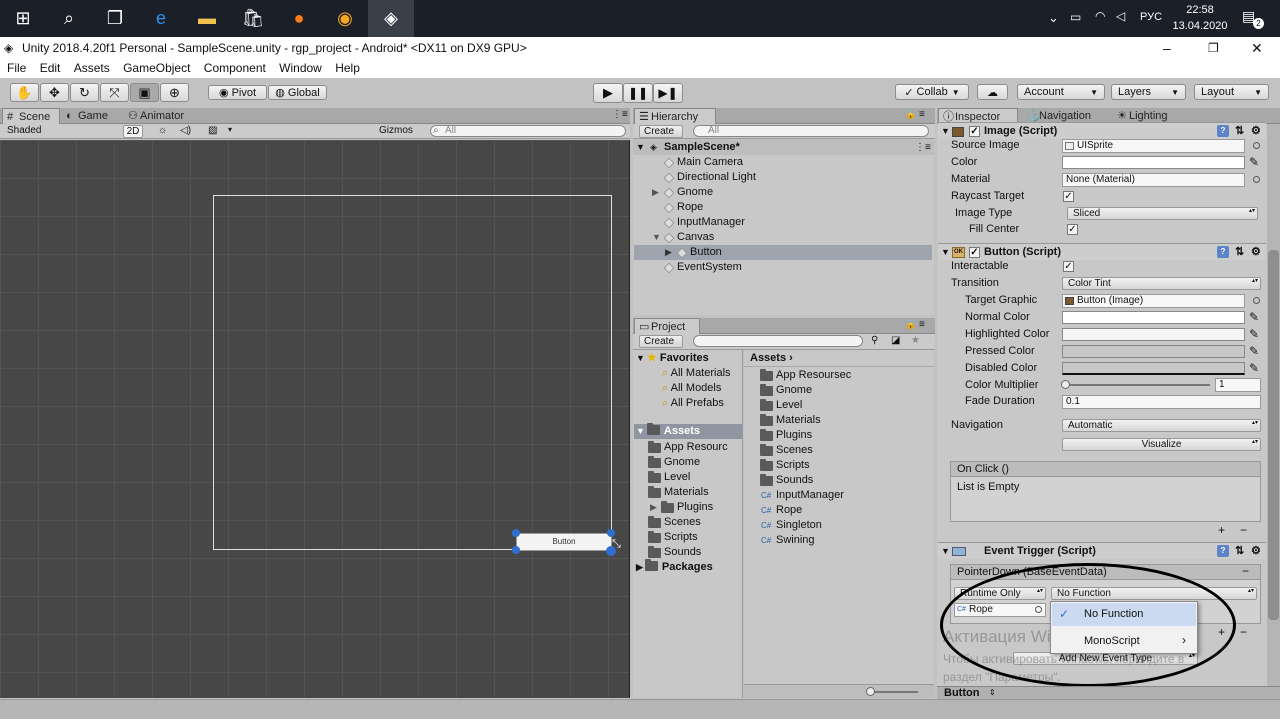 This screenshot has height=719, width=1280. What do you see at coordinates (783, 207) in the screenshot?
I see `hierarchy-item-rope: Rope` at bounding box center [783, 207].